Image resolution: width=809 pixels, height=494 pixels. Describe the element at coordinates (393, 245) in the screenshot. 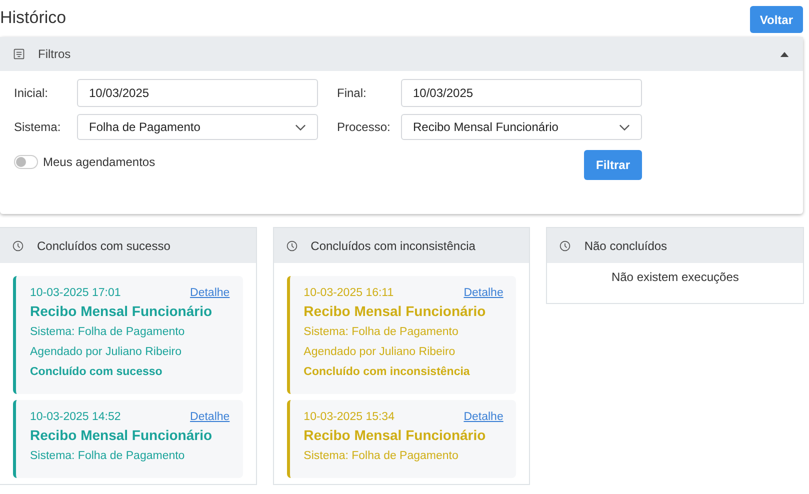

I see `column-title: Concluídos com inconsistência` at that location.